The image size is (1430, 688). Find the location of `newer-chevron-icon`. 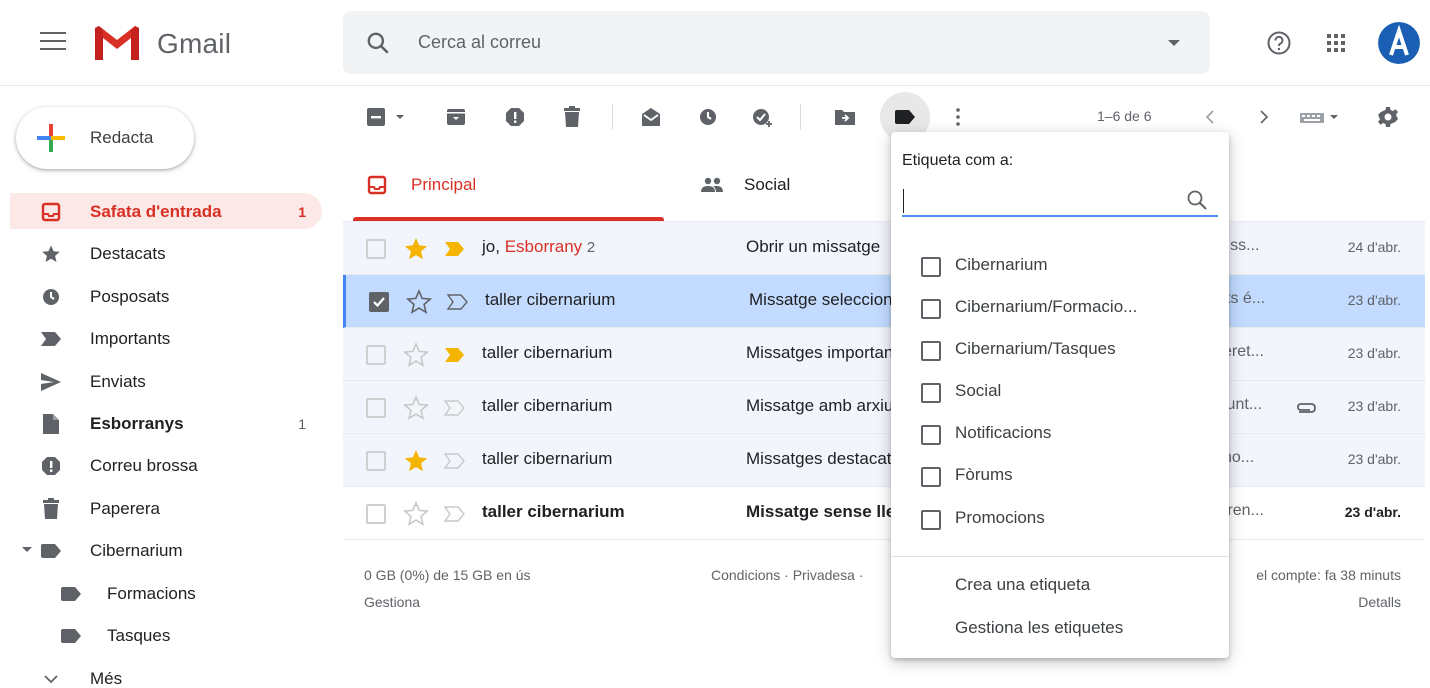

newer-chevron-icon is located at coordinates (1210, 117).